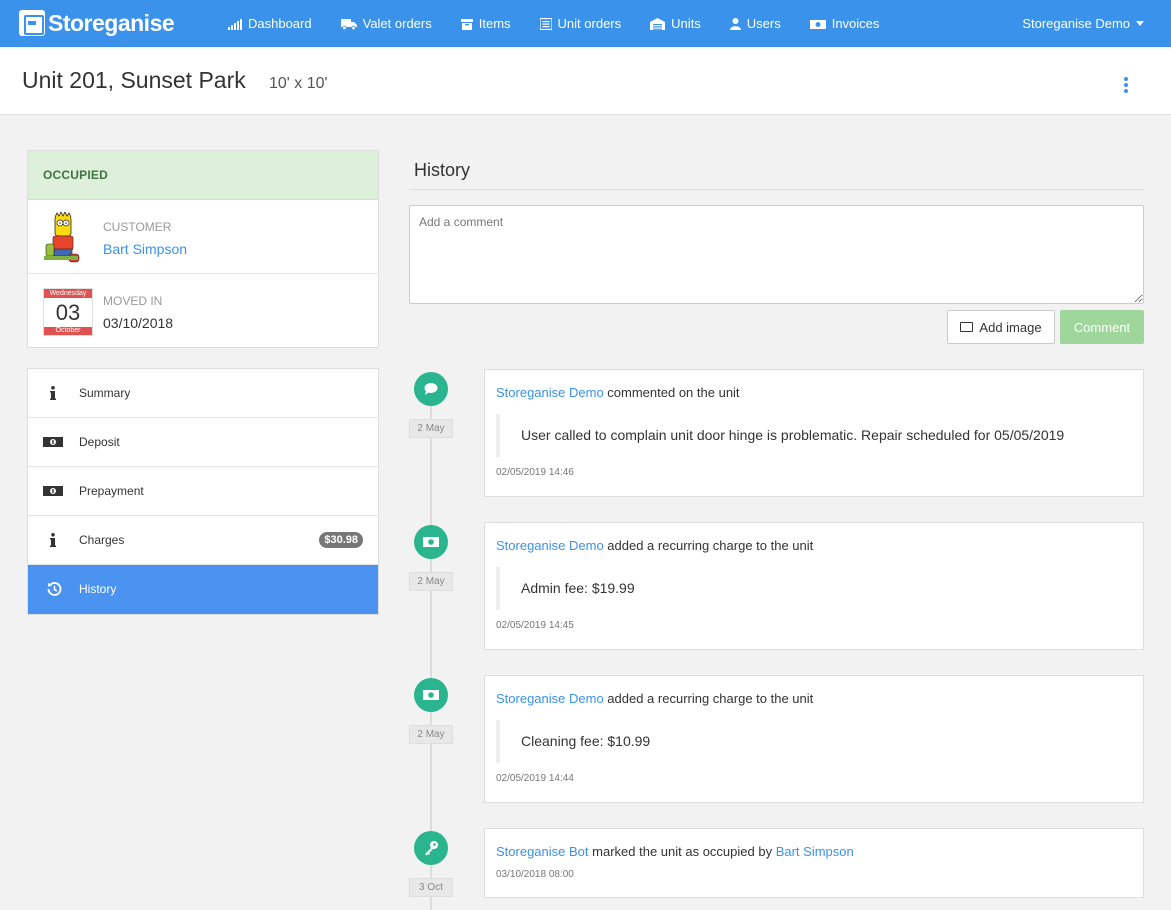 This screenshot has height=910, width=1171. I want to click on comment-button: Comment, so click(1102, 327).